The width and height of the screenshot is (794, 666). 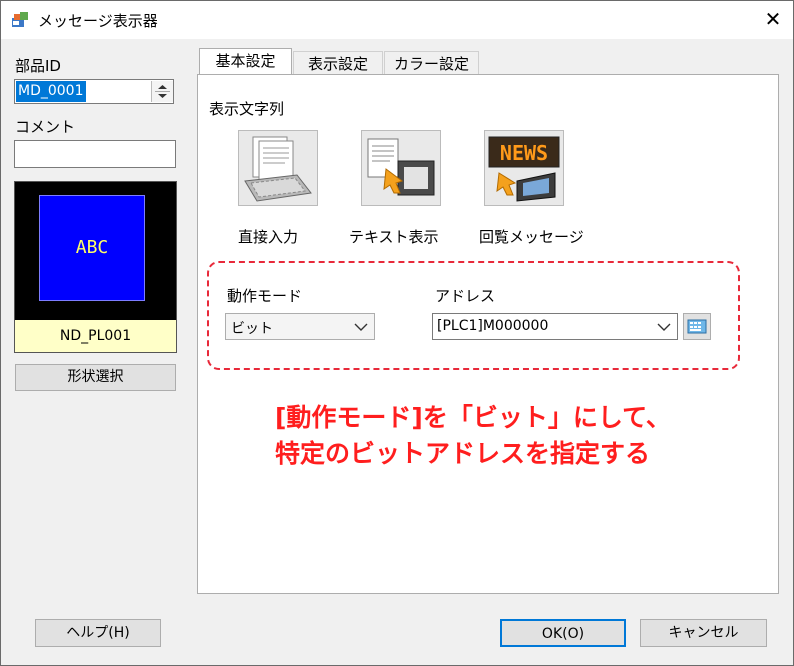 What do you see at coordinates (268, 237) in the screenshot?
I see `direct-input-caption: 直接入力` at bounding box center [268, 237].